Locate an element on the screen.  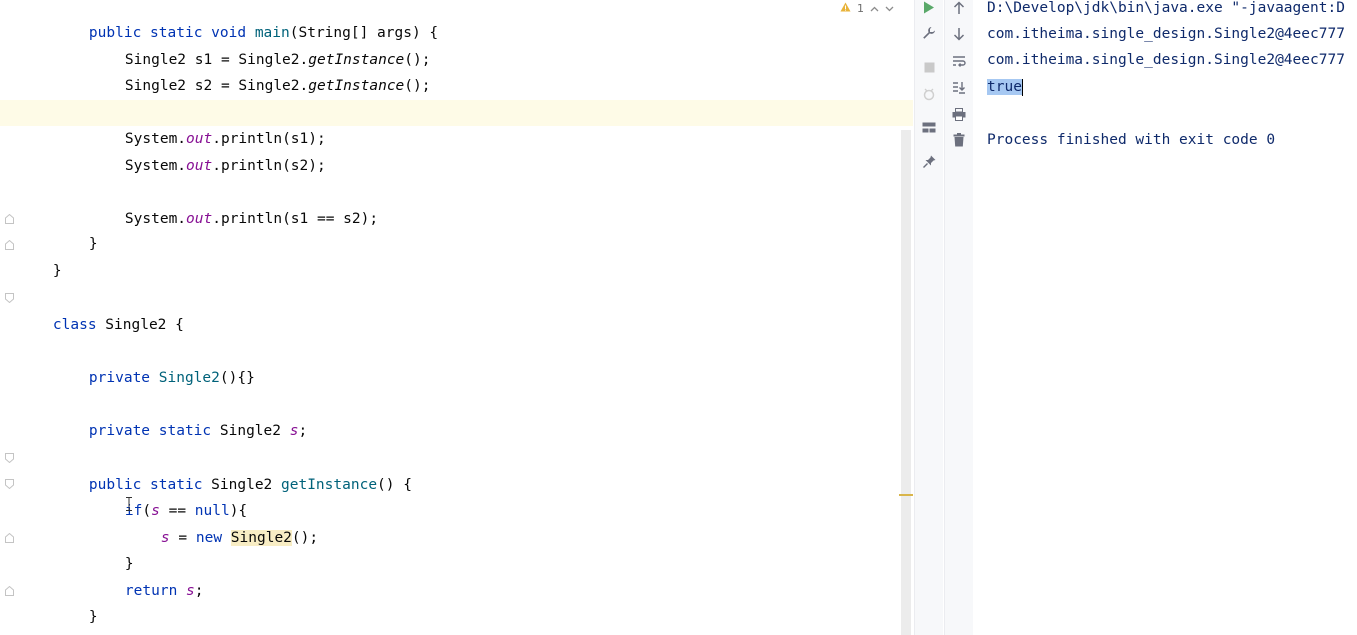
stop-icon is located at coordinates (929, 67).